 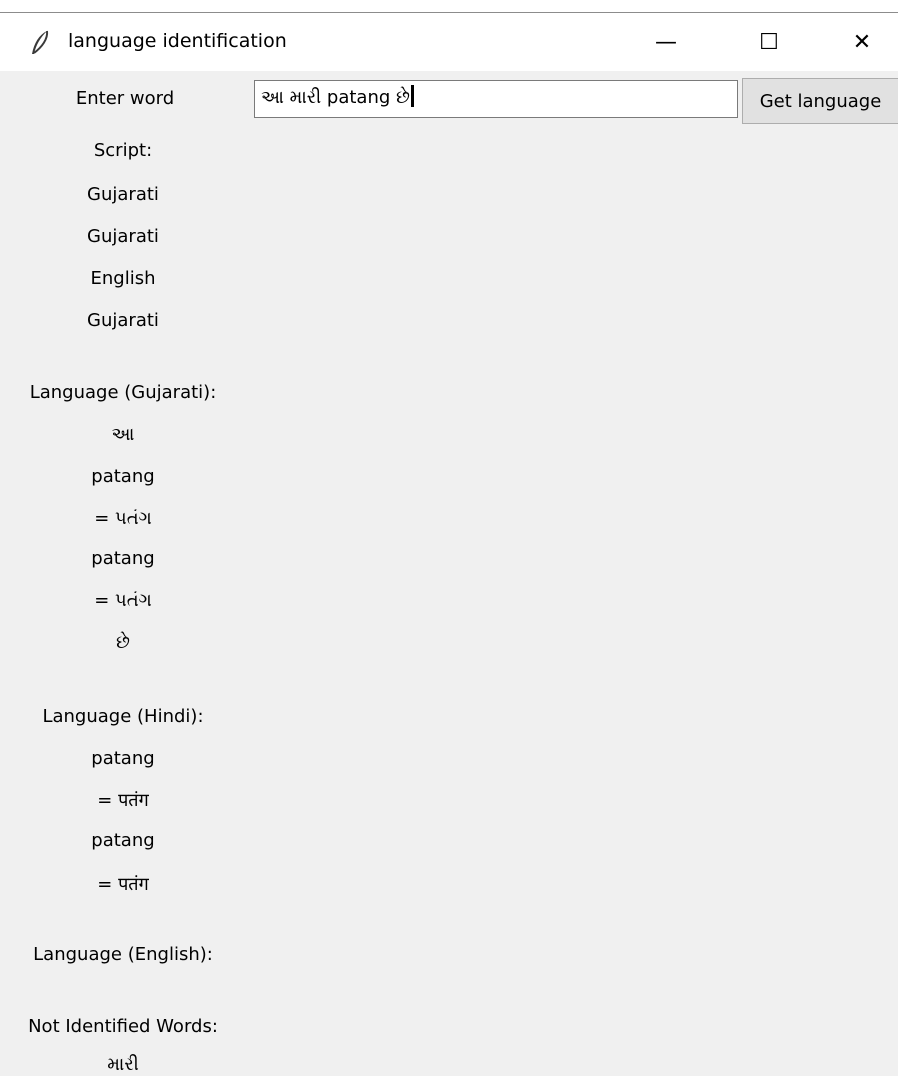 What do you see at coordinates (123, 434) in the screenshot?
I see `gujarati-item: આ` at bounding box center [123, 434].